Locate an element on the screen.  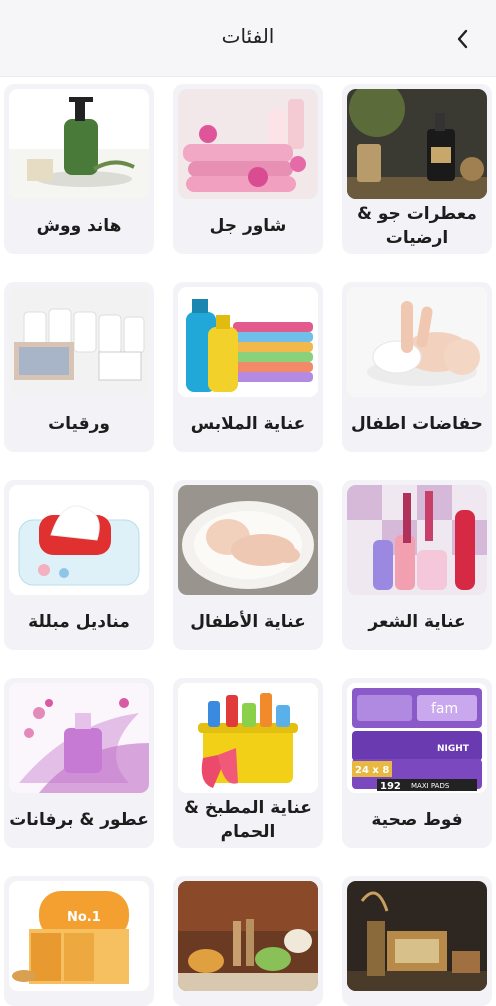
fam-brand-text: fam is located at coordinates (444, 709).